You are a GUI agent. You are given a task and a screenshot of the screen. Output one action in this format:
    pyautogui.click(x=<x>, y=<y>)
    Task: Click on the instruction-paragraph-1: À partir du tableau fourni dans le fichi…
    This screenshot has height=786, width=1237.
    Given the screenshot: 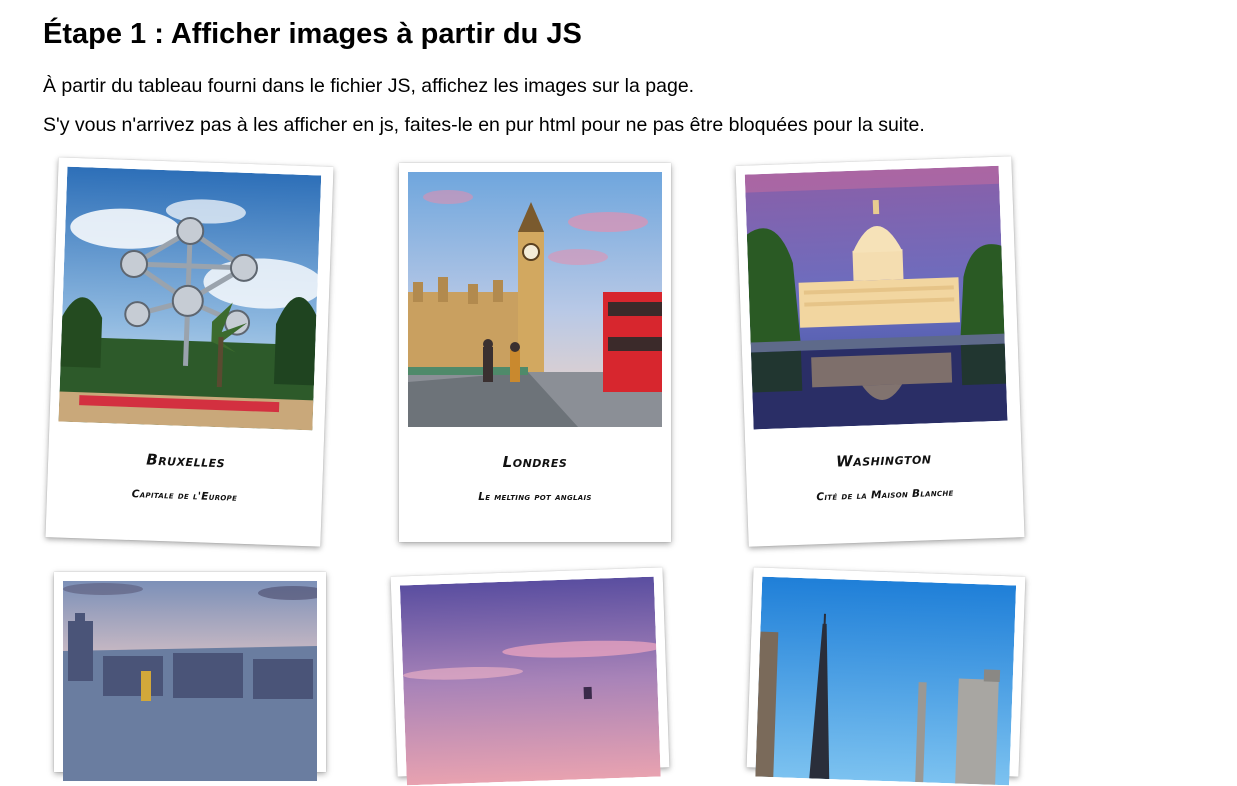 What is the action you would take?
    pyautogui.click(x=369, y=86)
    